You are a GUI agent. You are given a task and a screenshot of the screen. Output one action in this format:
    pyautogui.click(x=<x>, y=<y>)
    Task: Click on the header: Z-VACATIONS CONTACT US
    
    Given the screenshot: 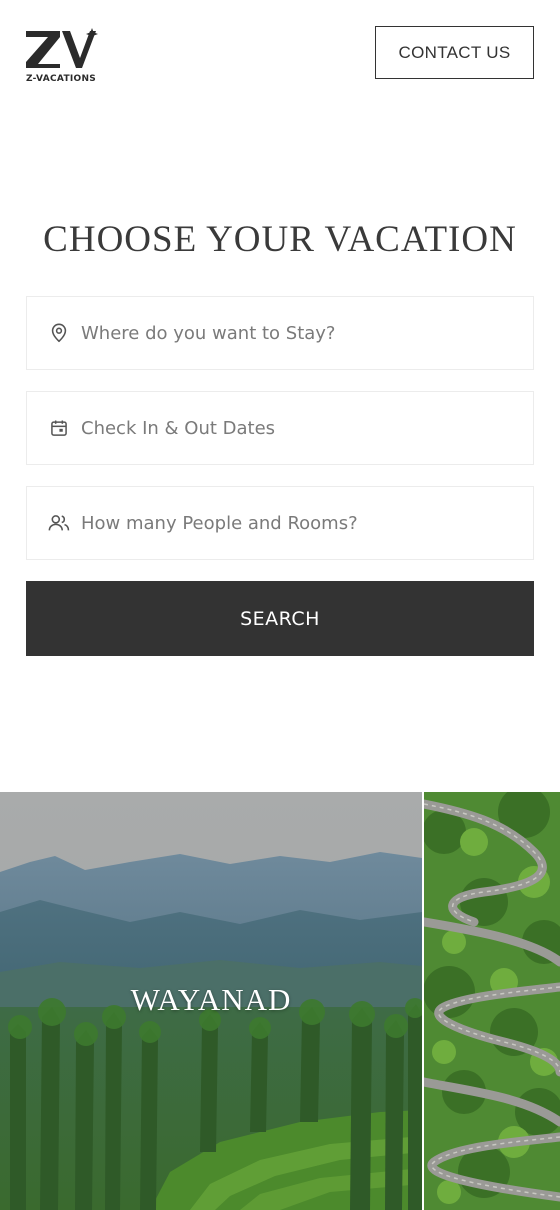 What is the action you would take?
    pyautogui.click(x=280, y=55)
    